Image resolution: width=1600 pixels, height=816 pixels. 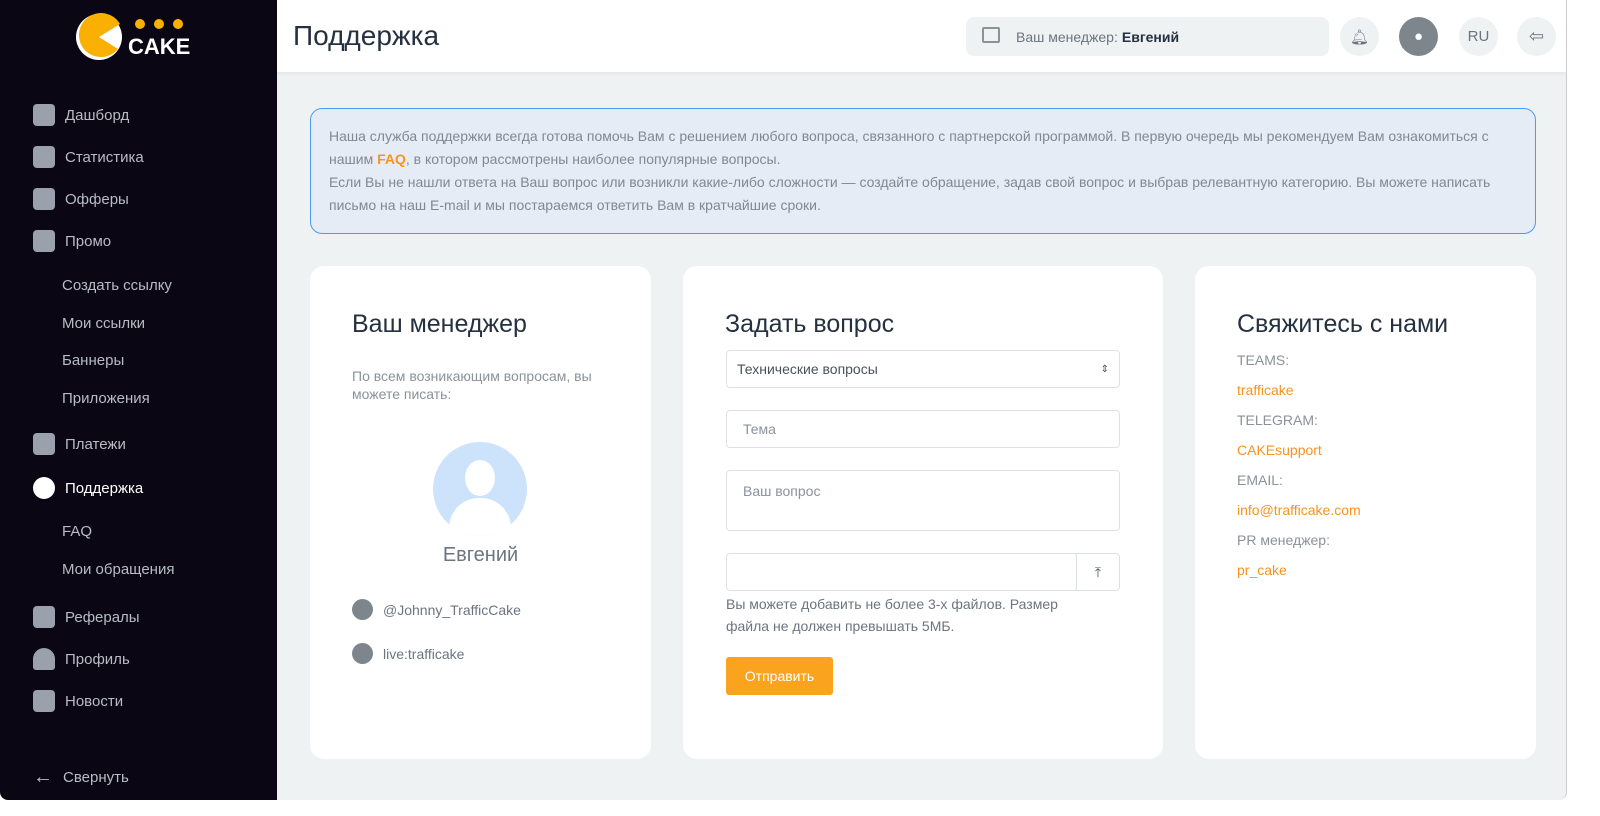 What do you see at coordinates (362, 609) in the screenshot?
I see `telegram-icon` at bounding box center [362, 609].